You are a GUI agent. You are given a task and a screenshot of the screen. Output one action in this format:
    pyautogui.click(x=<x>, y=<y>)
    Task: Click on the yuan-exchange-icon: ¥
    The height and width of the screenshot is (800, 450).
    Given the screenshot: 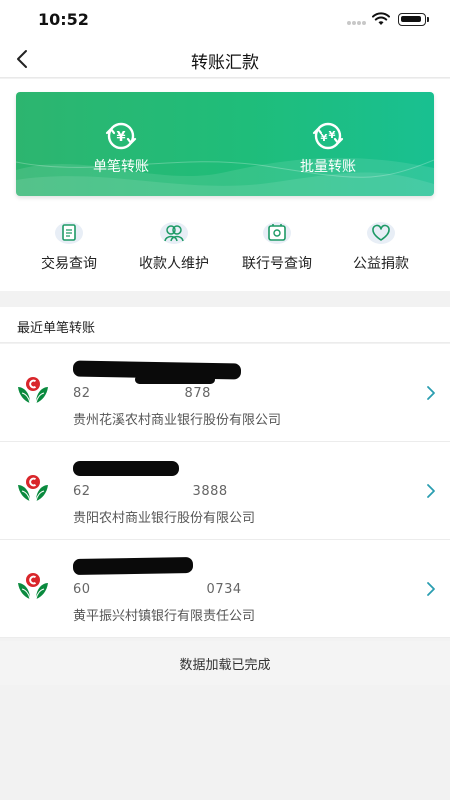 What is the action you would take?
    pyautogui.click(x=121, y=136)
    